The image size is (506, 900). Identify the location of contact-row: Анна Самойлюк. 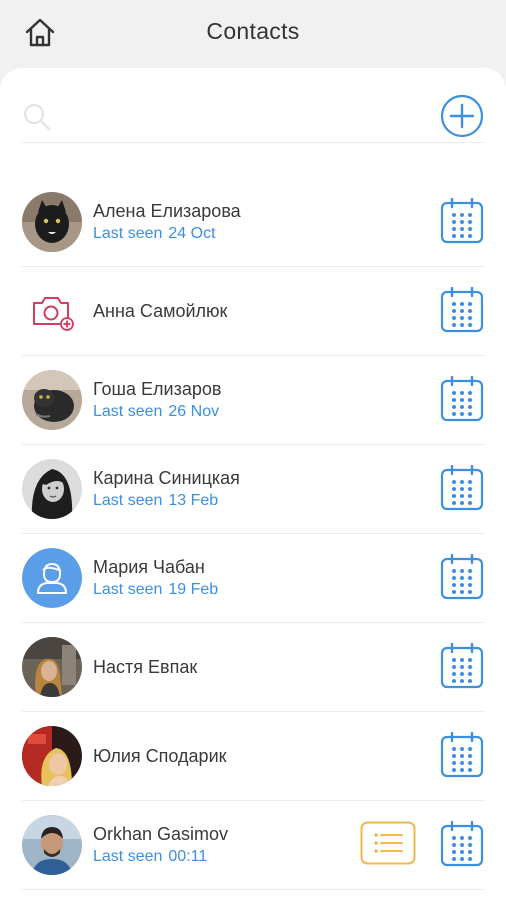
(253, 311).